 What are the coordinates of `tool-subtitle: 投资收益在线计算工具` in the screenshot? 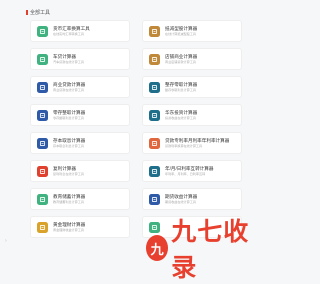 It's located at (180, 118).